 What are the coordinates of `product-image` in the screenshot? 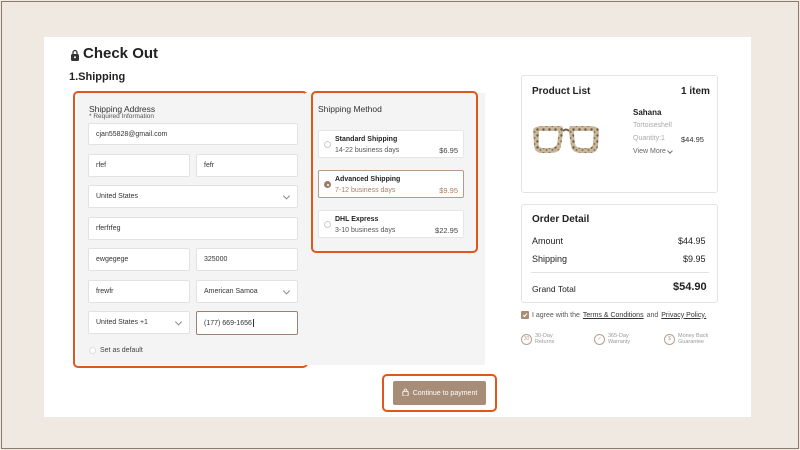 It's located at (566, 142).